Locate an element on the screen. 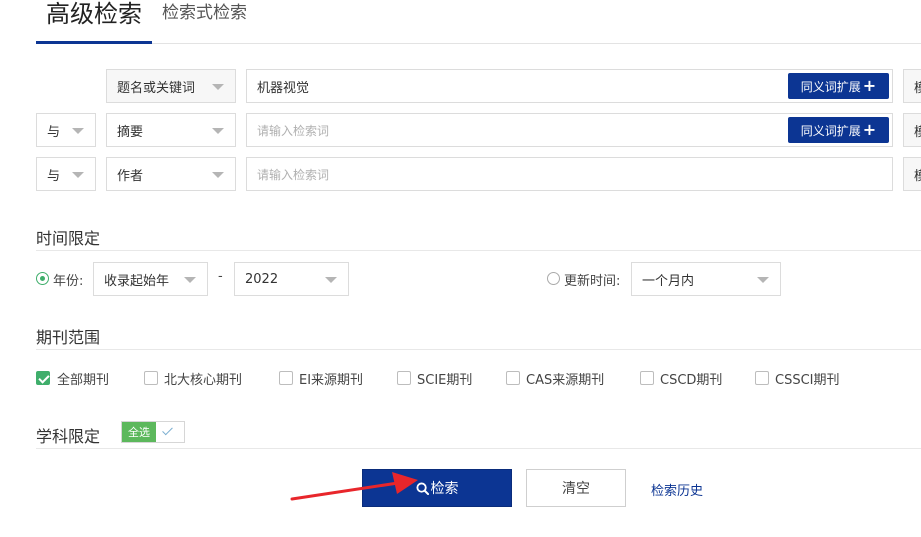 This screenshot has height=537, width=921. annotation-arrow-icon is located at coordinates (354, 486).